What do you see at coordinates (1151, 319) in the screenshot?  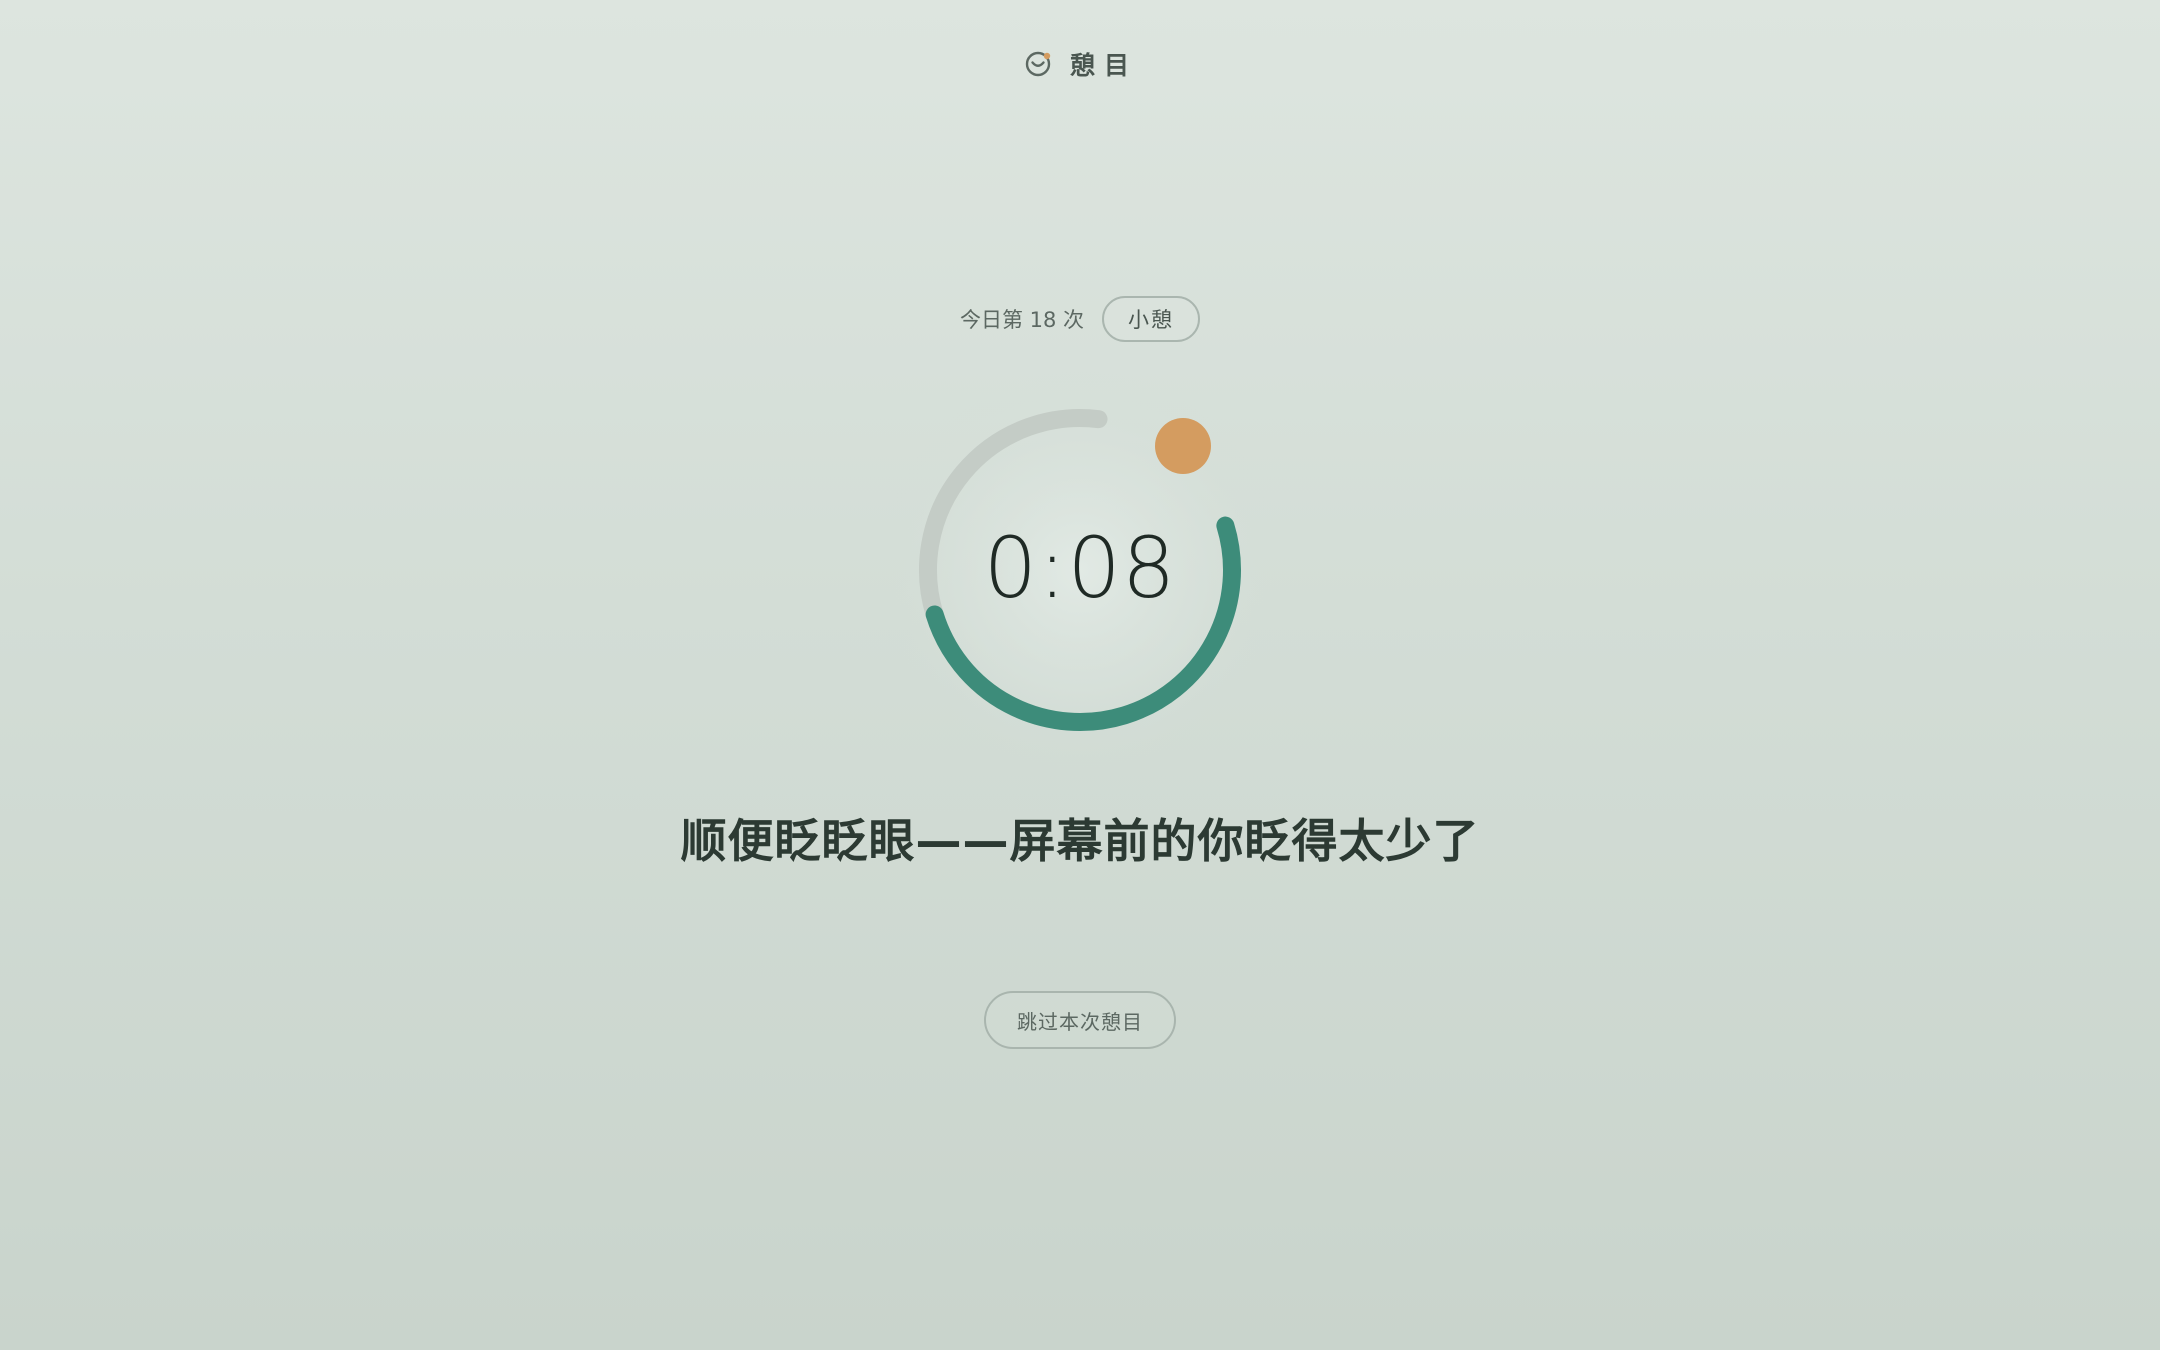 I see `break-mode-badge: 小憩` at bounding box center [1151, 319].